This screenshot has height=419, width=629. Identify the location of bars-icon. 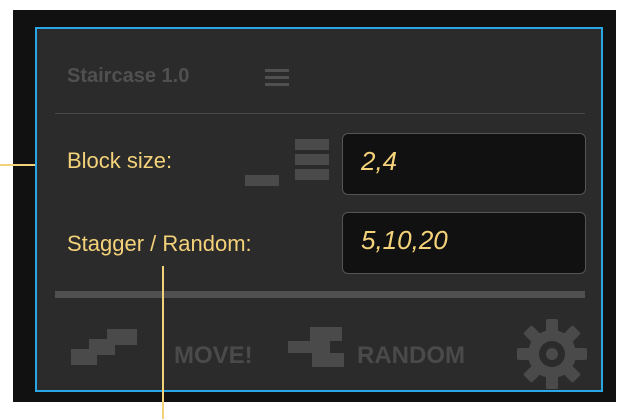
(287, 163).